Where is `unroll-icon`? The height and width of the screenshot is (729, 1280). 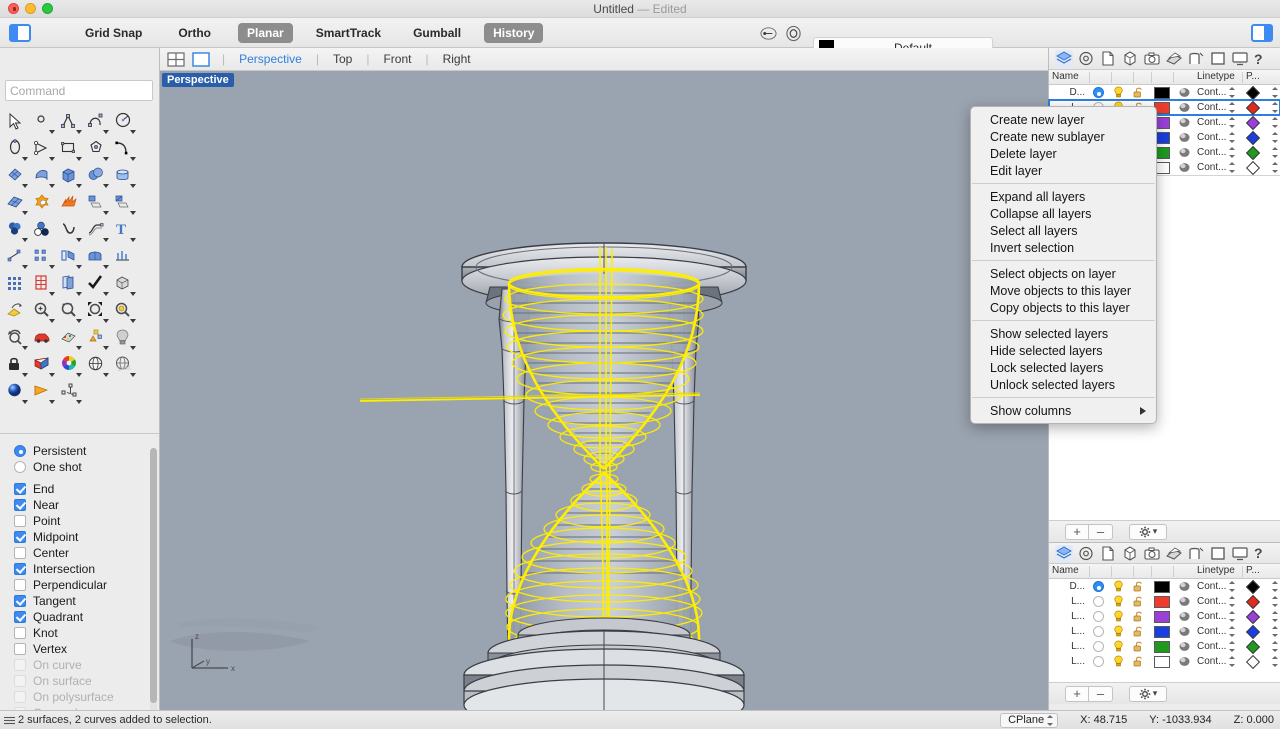
unroll-icon is located at coordinates (15, 310).